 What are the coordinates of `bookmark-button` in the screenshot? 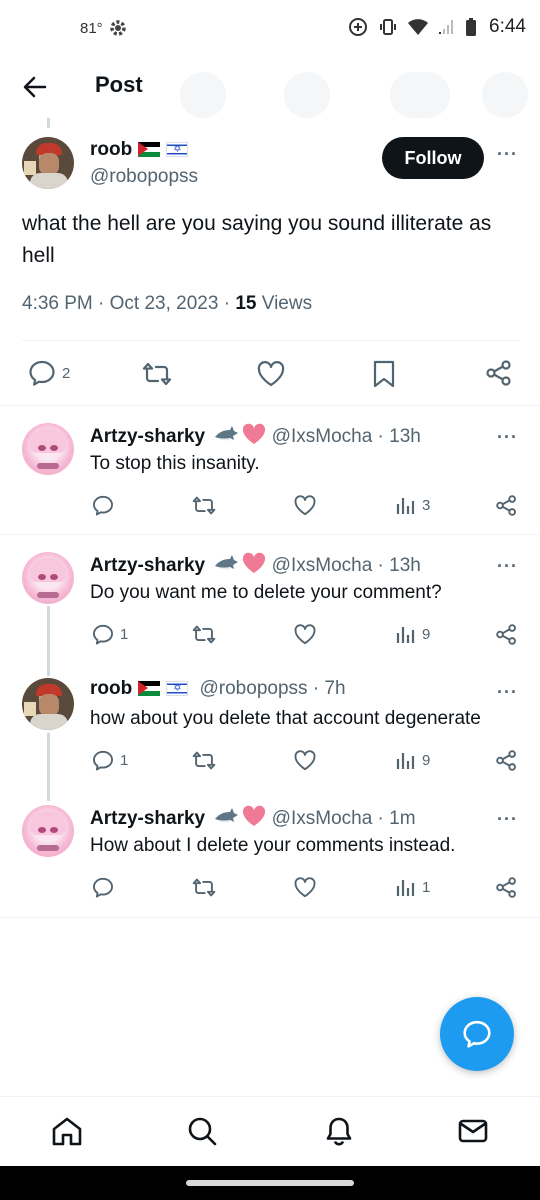 It's located at (384, 374).